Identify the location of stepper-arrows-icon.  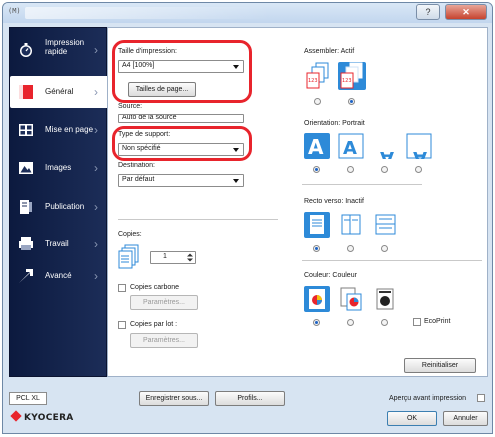
(190, 257).